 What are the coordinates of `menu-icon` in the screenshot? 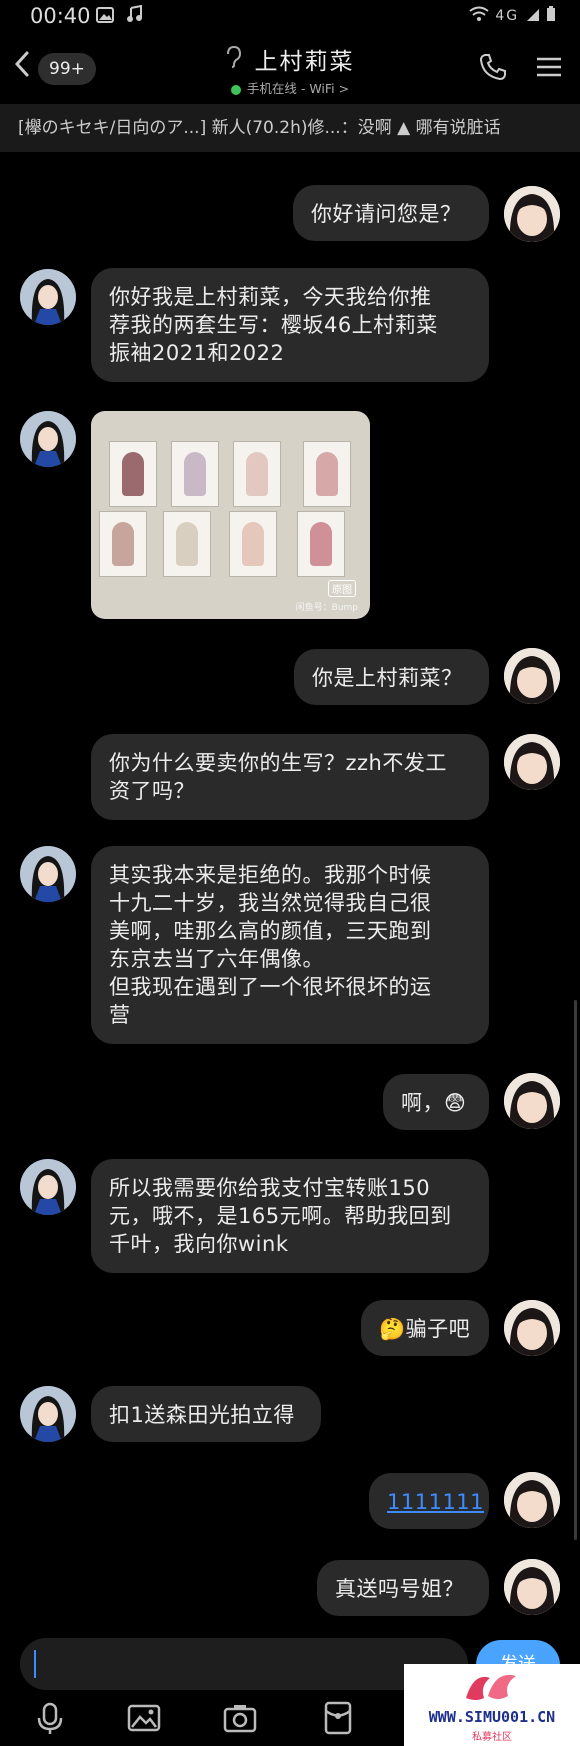 It's located at (549, 67).